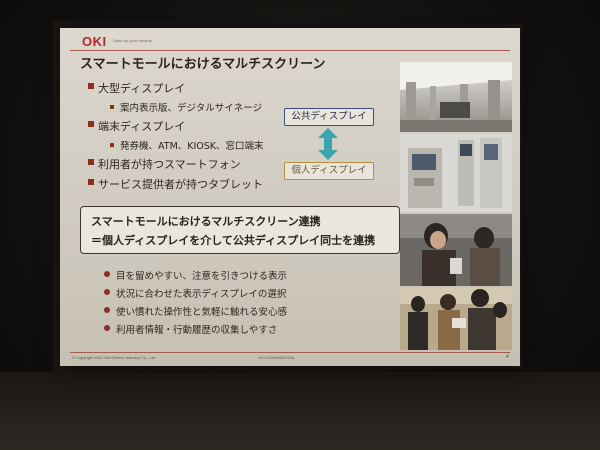  Describe the element at coordinates (456, 173) in the screenshot. I see `kiosk-terminals-photo` at that location.